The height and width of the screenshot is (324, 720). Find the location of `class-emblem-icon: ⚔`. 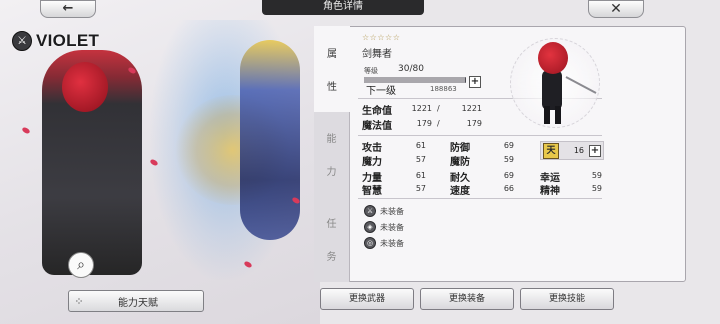

class-emblem-icon: ⚔ is located at coordinates (22, 41).